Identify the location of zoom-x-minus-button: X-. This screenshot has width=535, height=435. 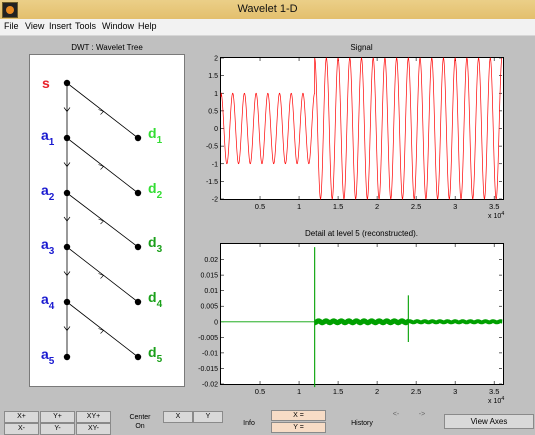
(21, 429).